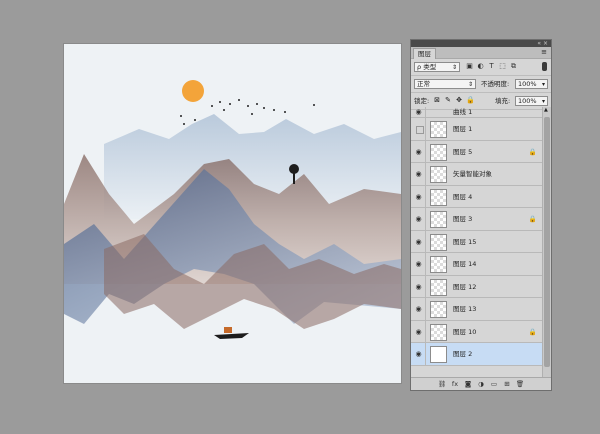  Describe the element at coordinates (420, 130) in the screenshot. I see `visibility-off-box` at that location.